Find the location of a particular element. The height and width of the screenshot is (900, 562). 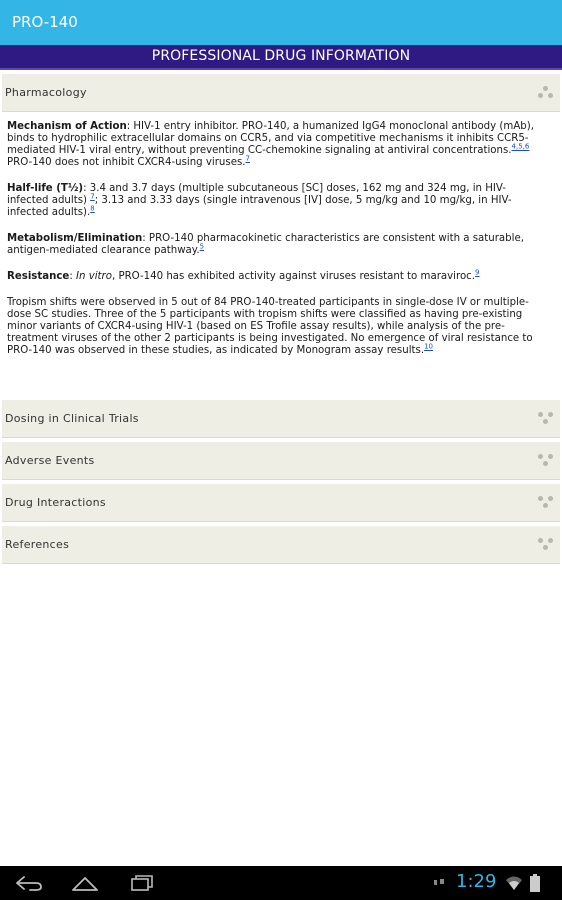

mechanism-label: Mechanism of Action is located at coordinates (67, 126).